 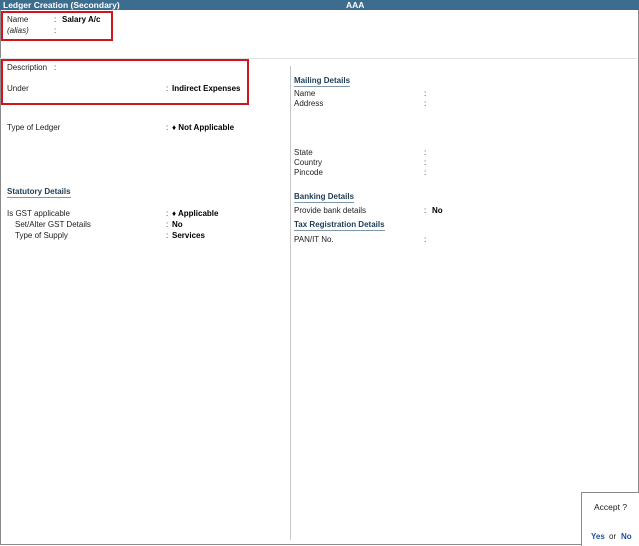 What do you see at coordinates (308, 172) in the screenshot?
I see `mailing-pincode-label: Pincode` at bounding box center [308, 172].